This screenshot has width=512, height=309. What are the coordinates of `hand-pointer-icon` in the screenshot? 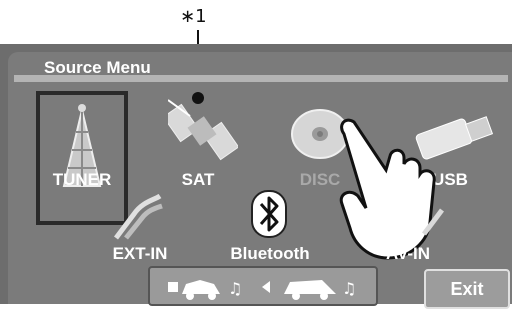 It's located at (387, 189).